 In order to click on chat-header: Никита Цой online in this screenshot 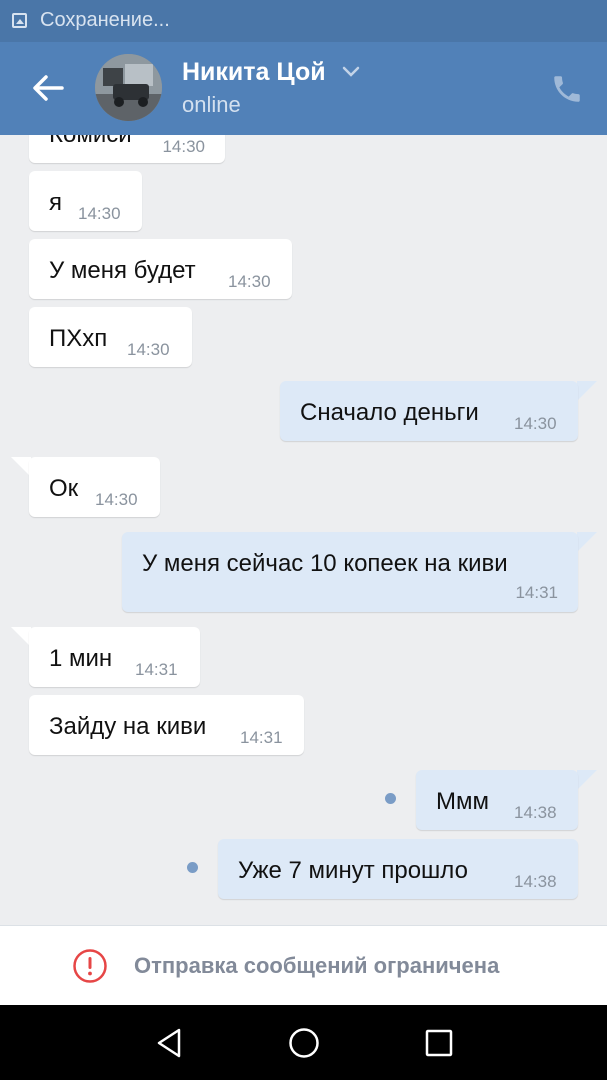, I will do `click(303, 88)`.